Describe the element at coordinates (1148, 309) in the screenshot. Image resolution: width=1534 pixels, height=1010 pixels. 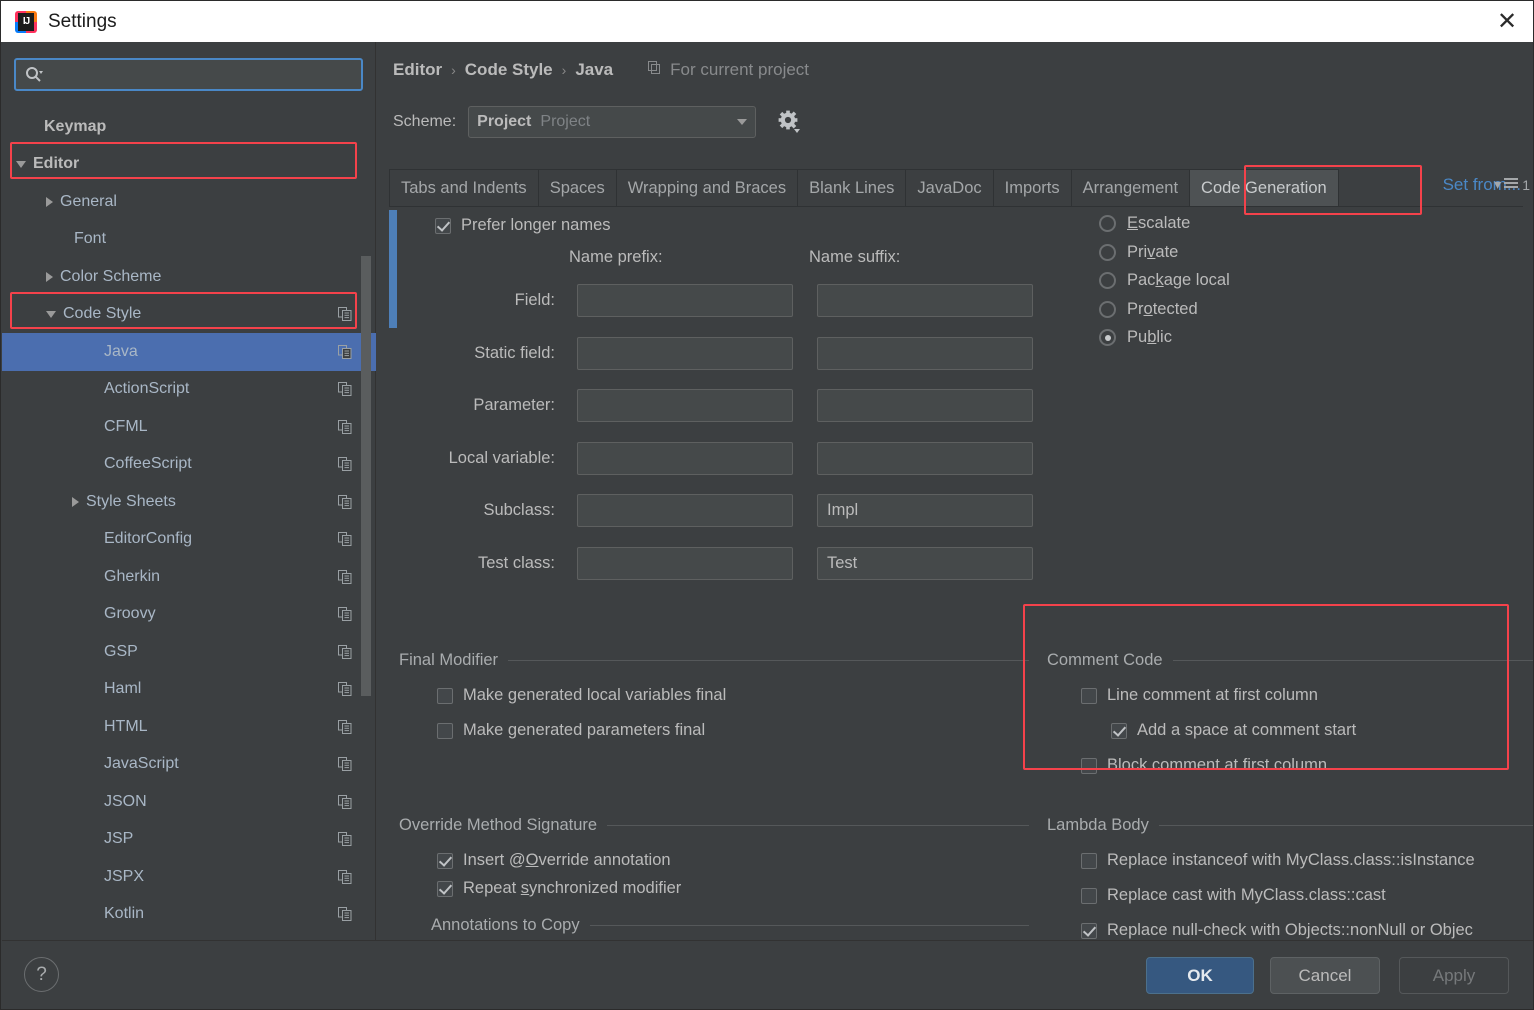
I see `visibility-radio-protected: Protected` at that location.